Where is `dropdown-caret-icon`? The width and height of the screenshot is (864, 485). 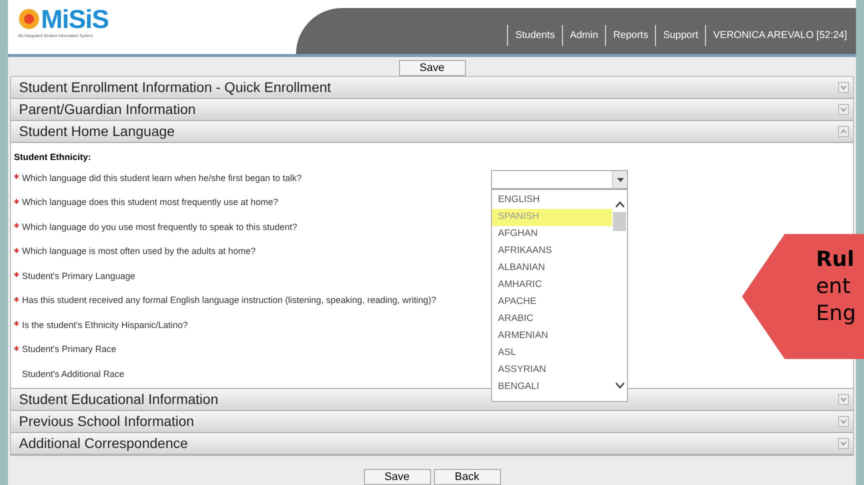 dropdown-caret-icon is located at coordinates (620, 180).